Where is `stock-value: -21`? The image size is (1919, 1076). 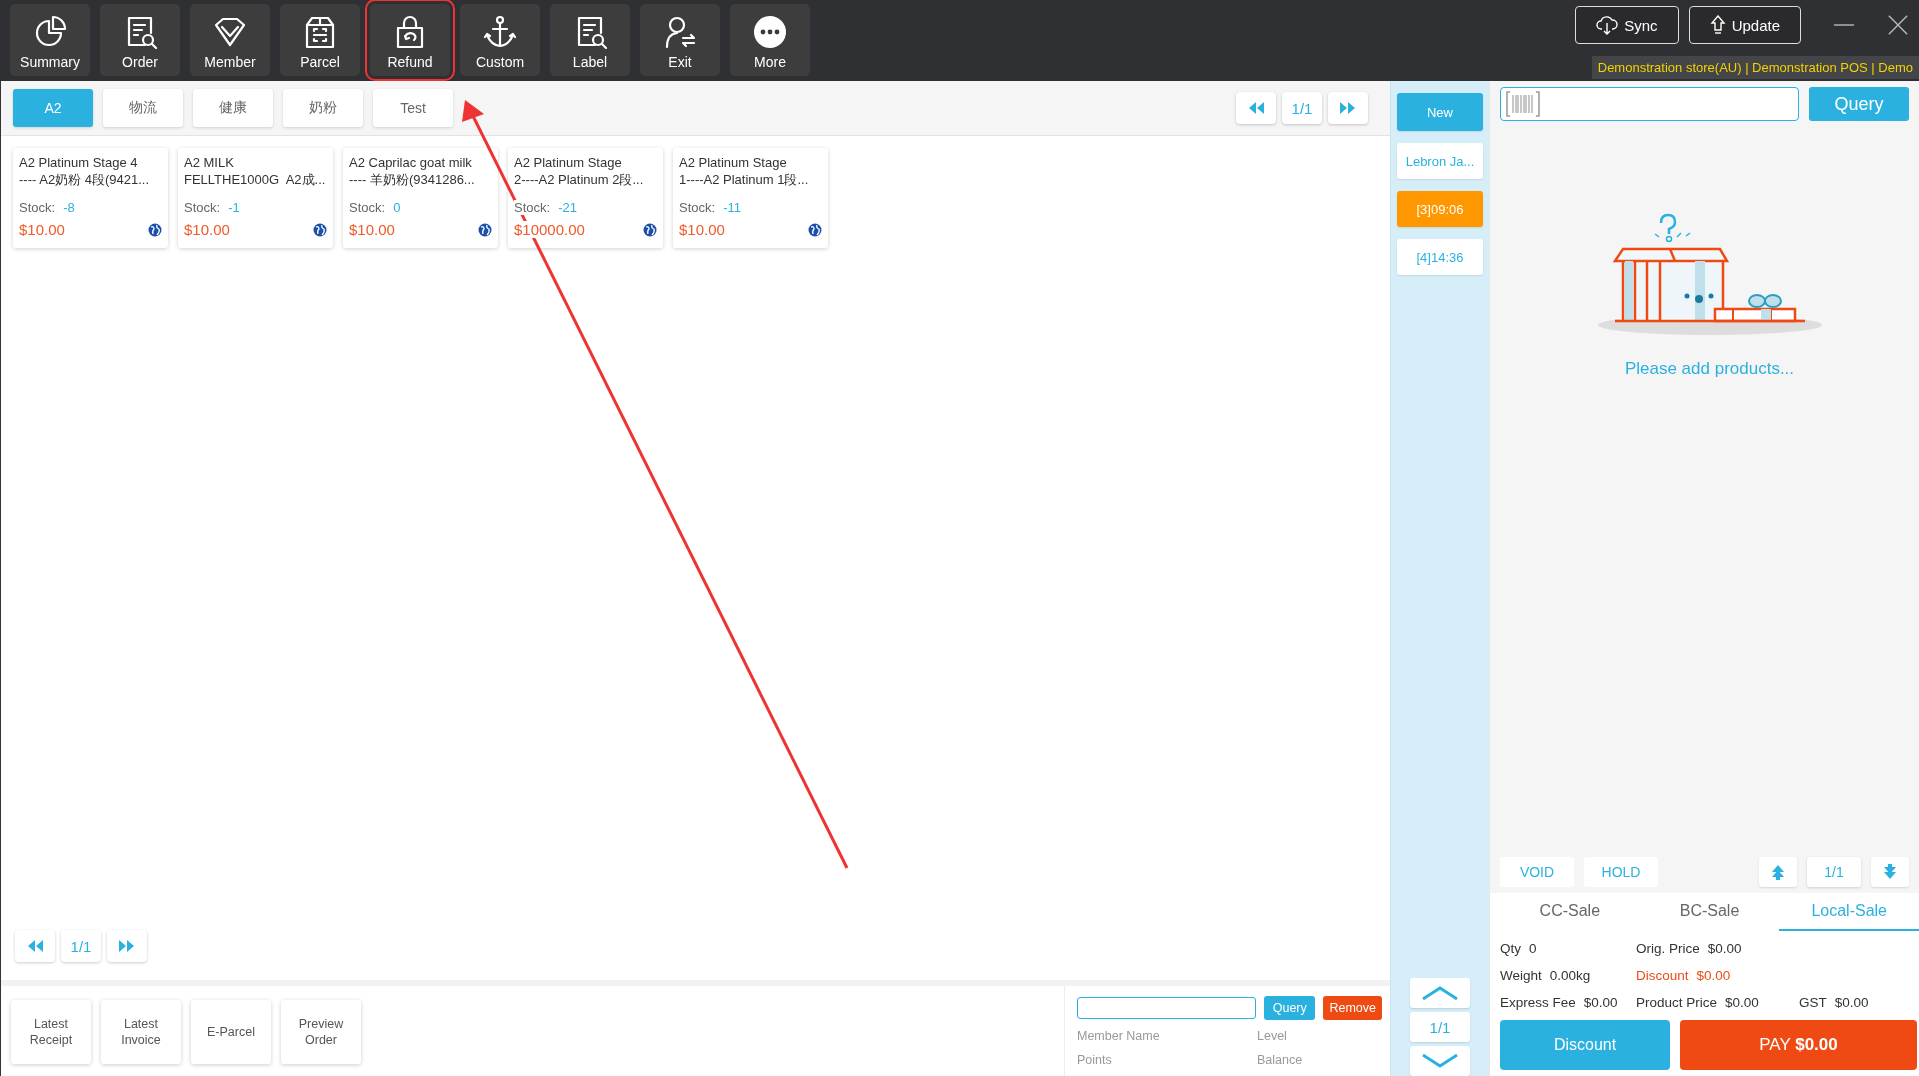 stock-value: -21 is located at coordinates (567, 207).